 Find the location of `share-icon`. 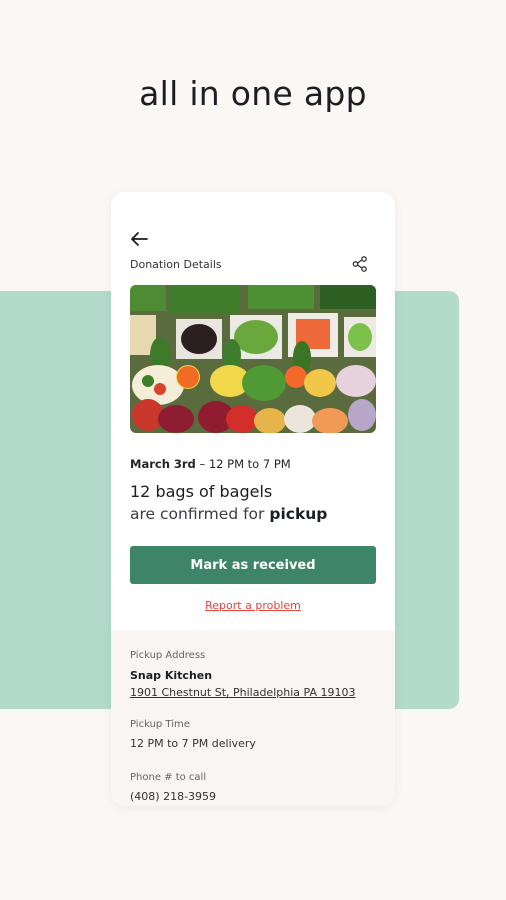

share-icon is located at coordinates (359, 264).